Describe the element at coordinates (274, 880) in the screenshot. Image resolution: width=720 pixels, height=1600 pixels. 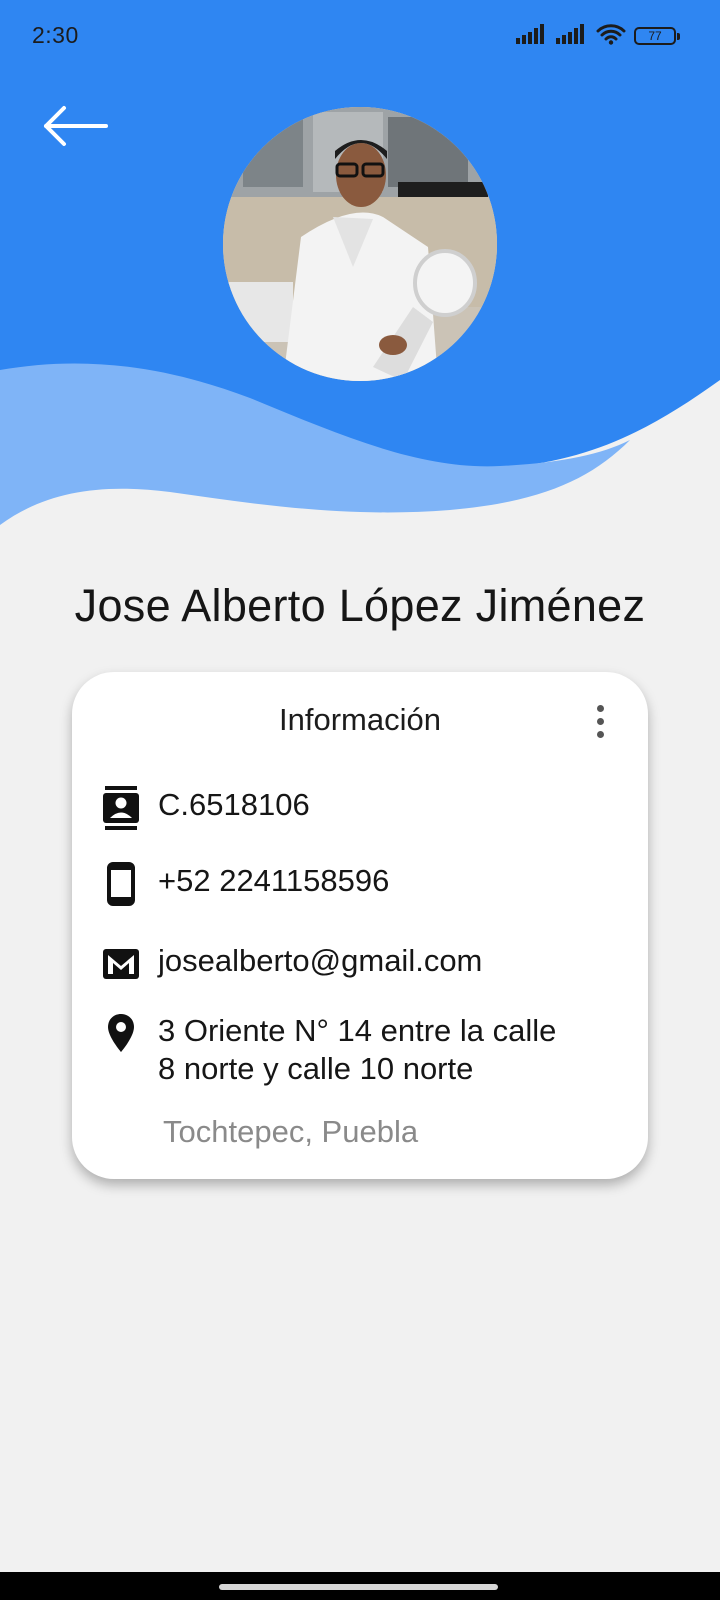
I see `phone-number: +52 2241158596` at that location.